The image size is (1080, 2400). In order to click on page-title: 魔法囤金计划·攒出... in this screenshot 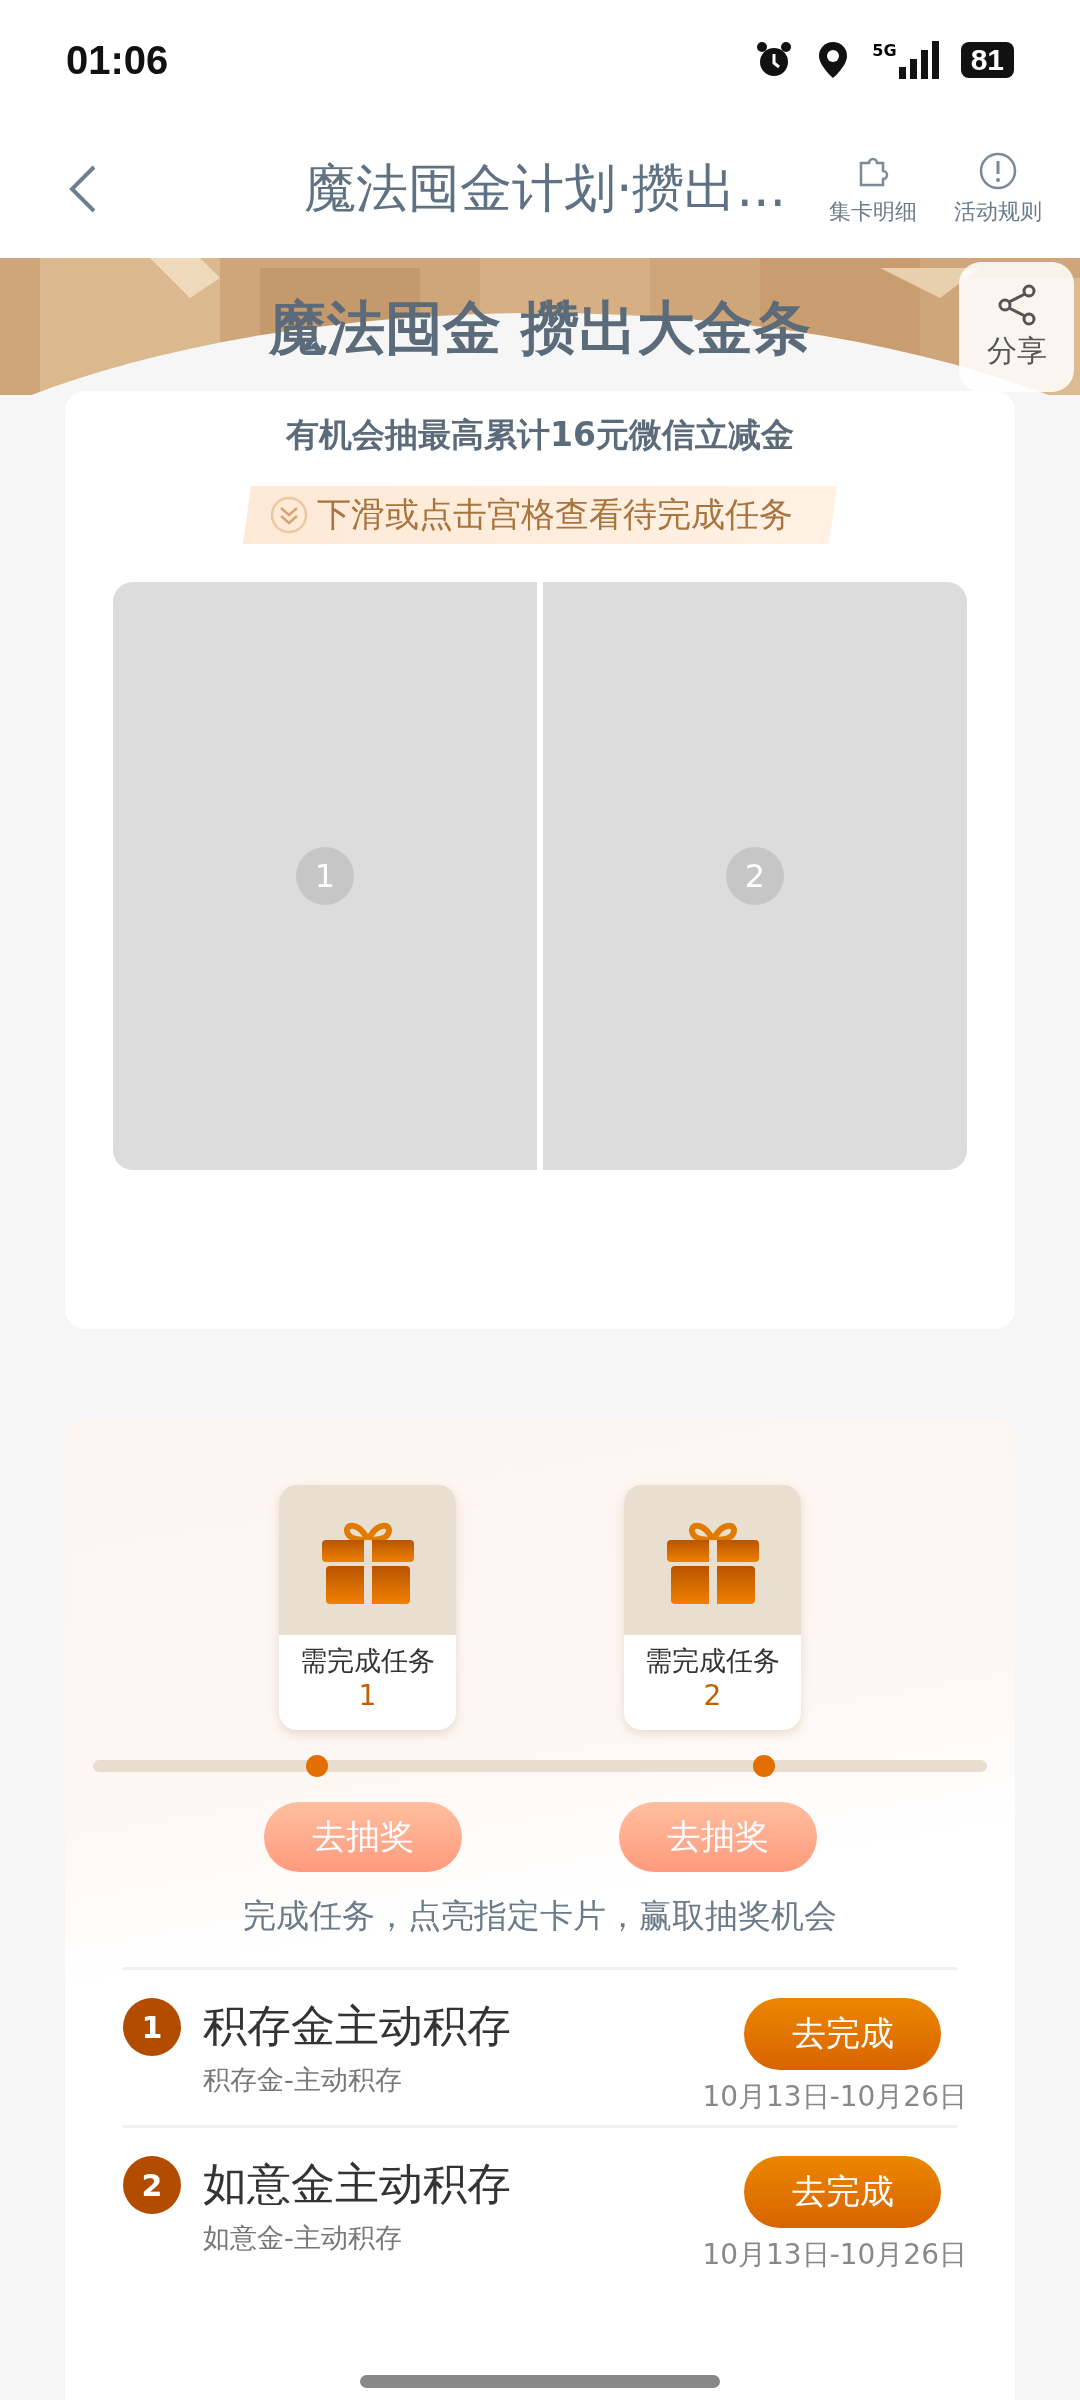, I will do `click(545, 188)`.